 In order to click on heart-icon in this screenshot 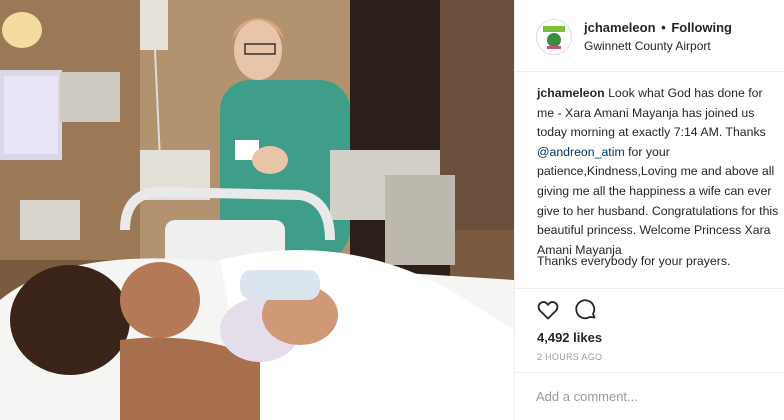, I will do `click(548, 310)`.